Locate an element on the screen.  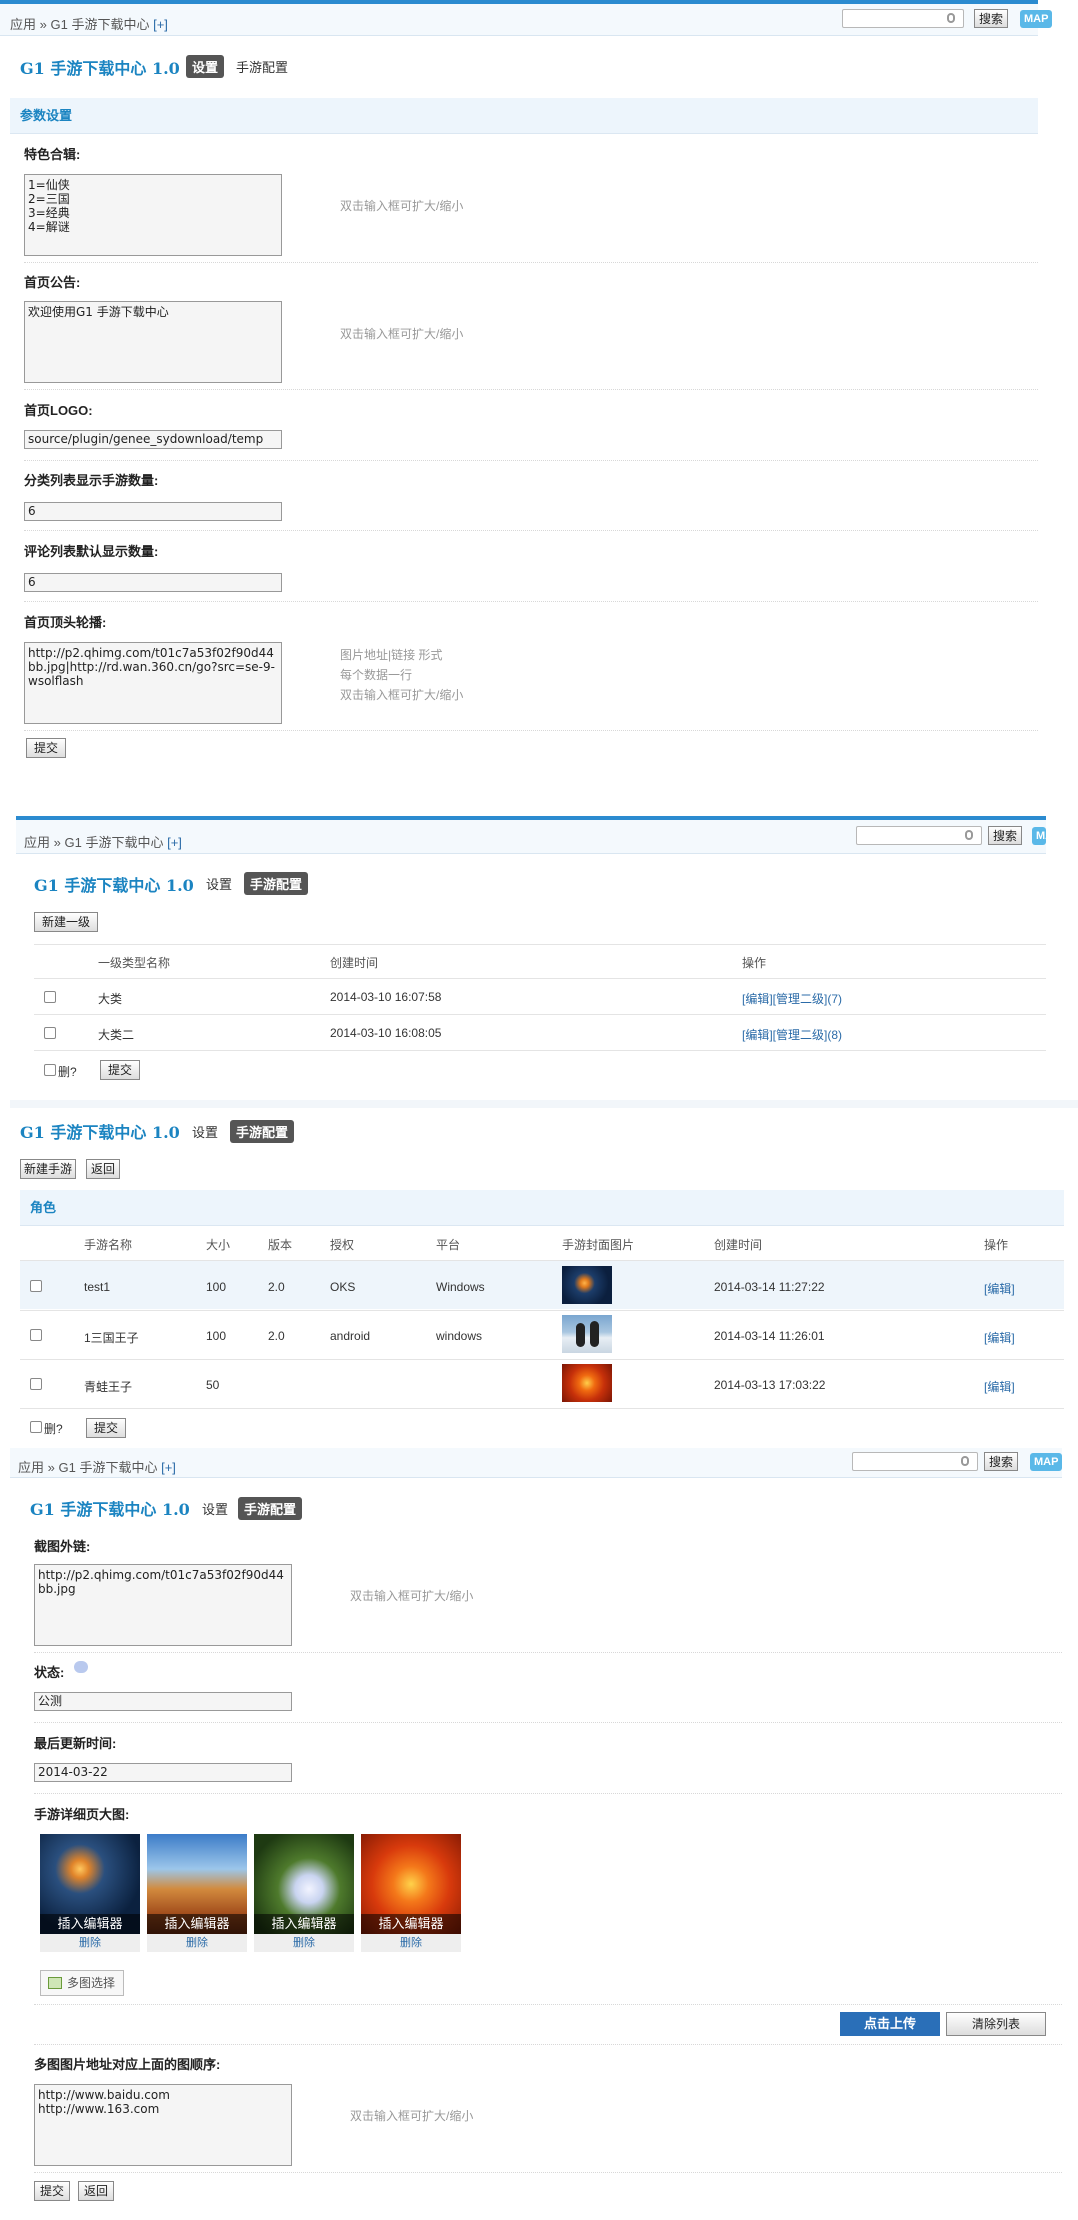
game-name: 1三国王子 is located at coordinates (111, 1338).